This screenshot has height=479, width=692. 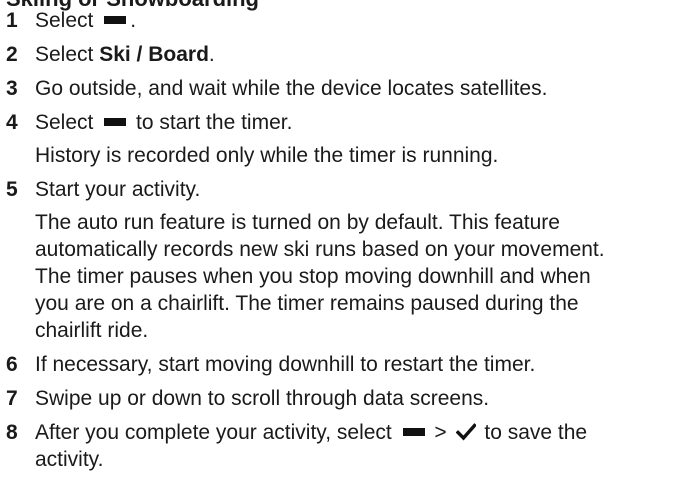 What do you see at coordinates (12, 54) in the screenshot?
I see `step-number: 2` at bounding box center [12, 54].